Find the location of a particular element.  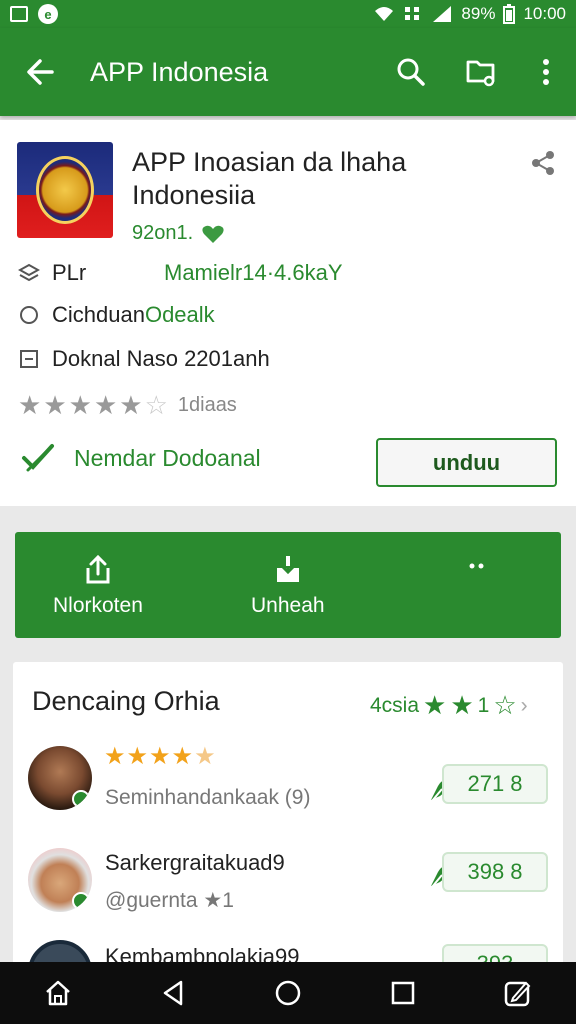

triangle-back-icon is located at coordinates (173, 993).